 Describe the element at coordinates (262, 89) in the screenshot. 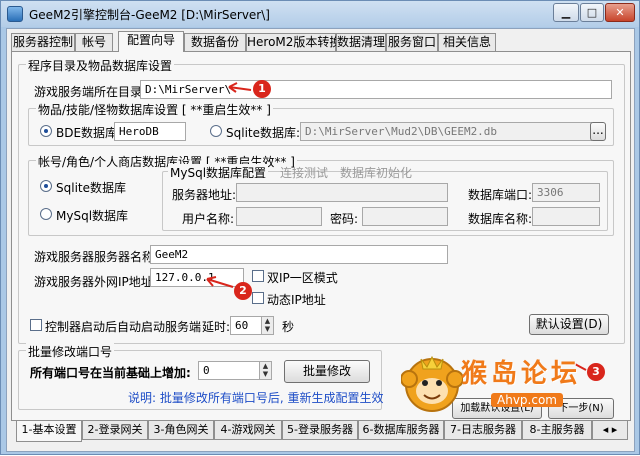

I see `marker-1: 1` at that location.